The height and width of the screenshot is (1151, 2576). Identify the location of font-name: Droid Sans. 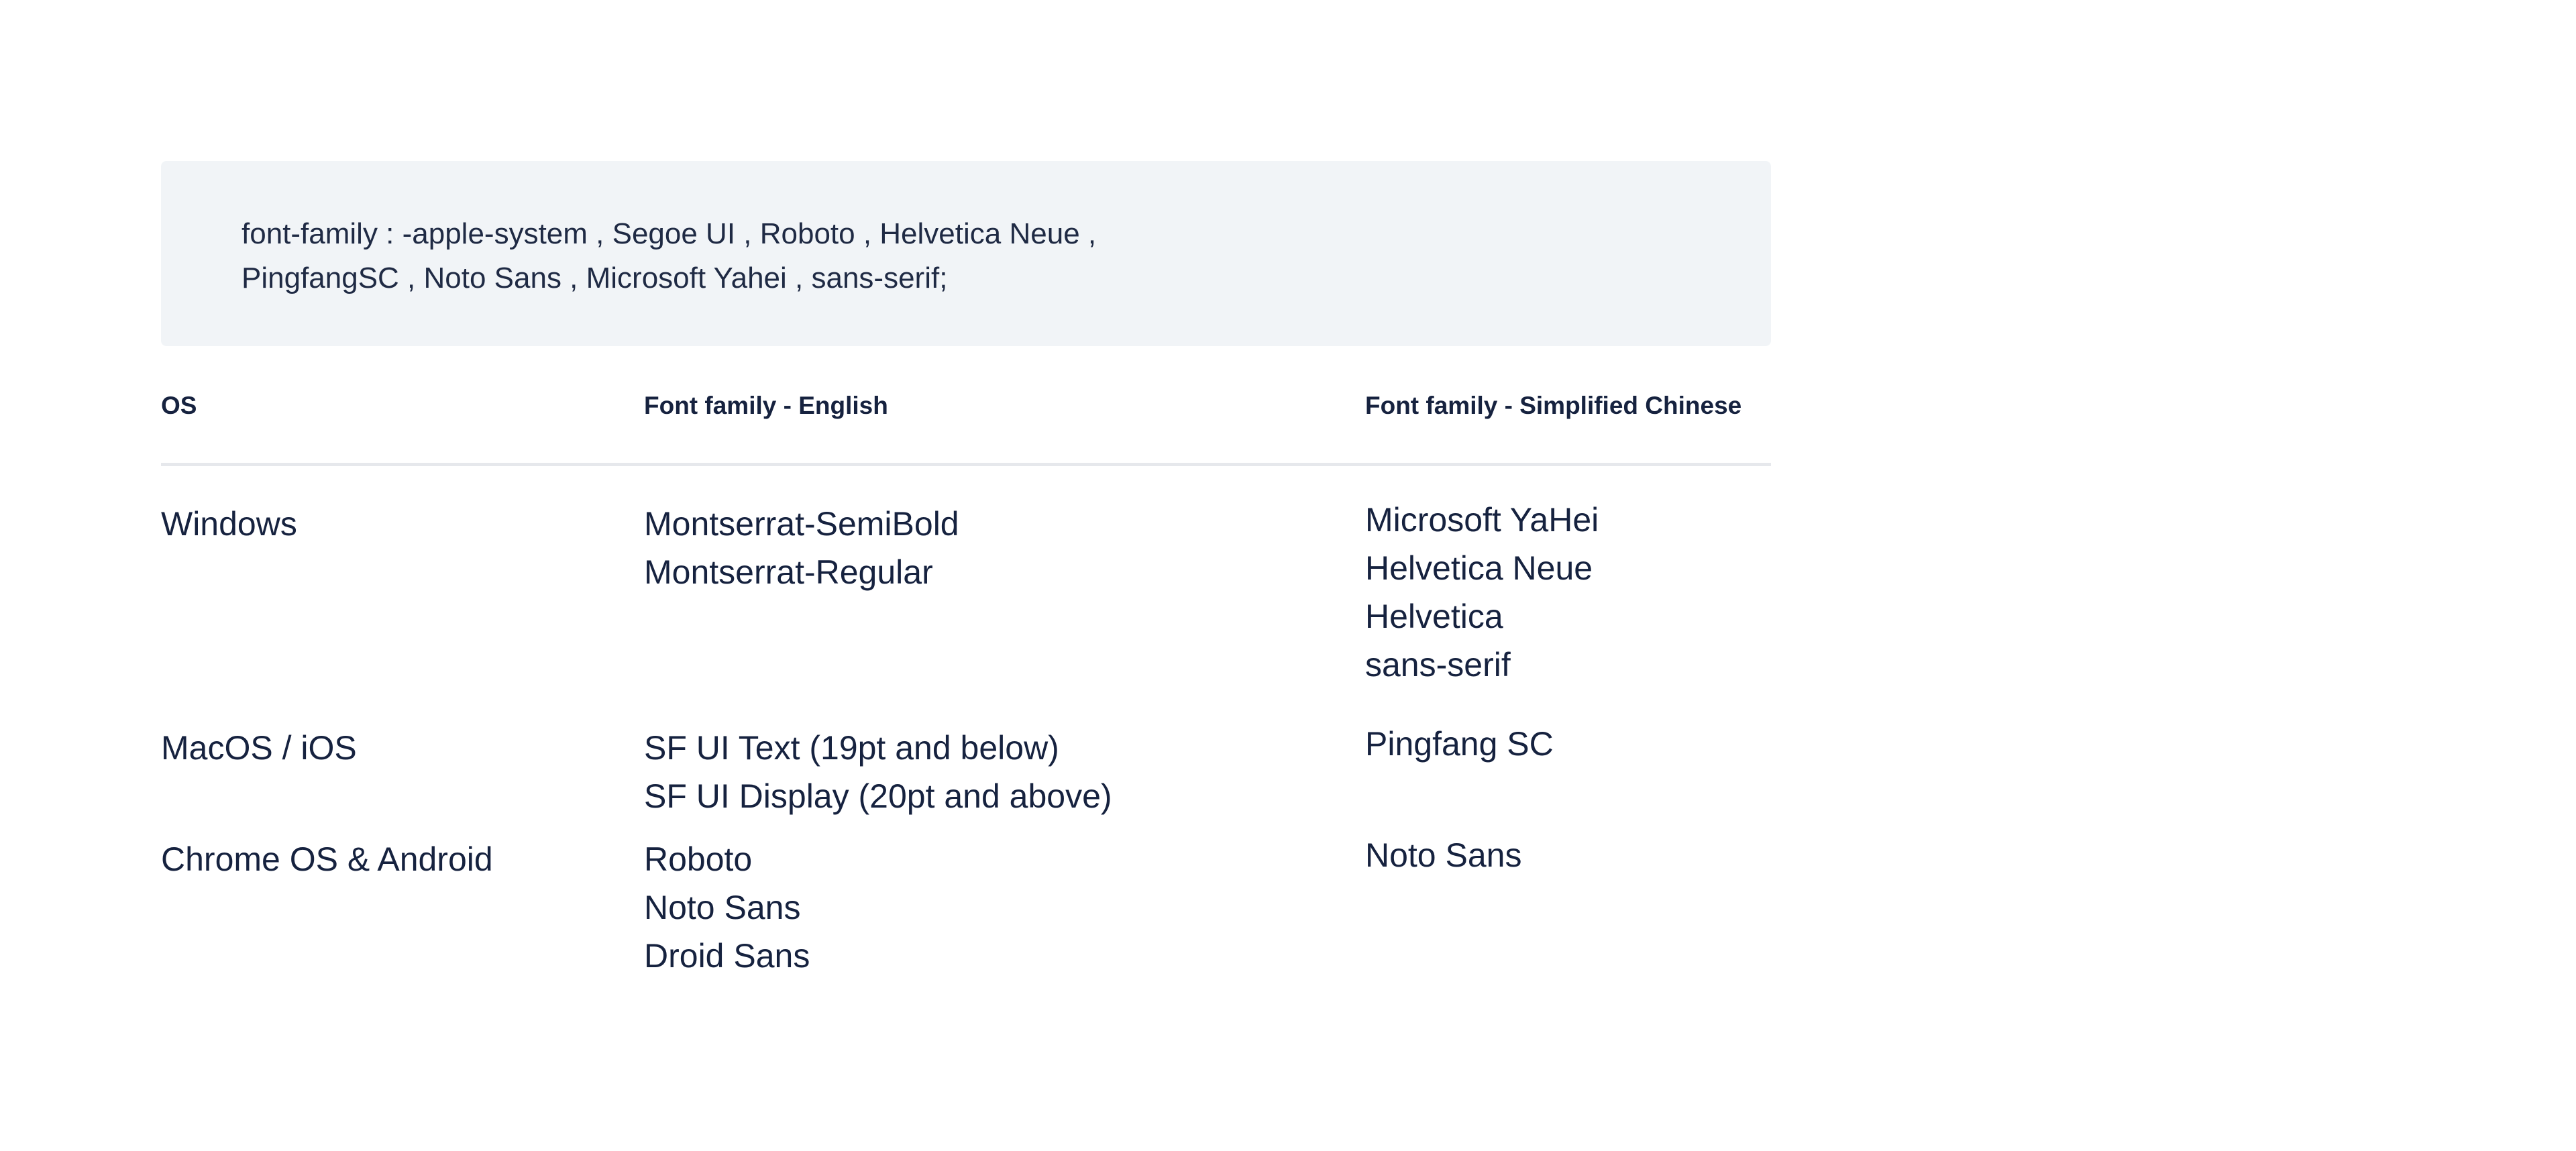
(727, 956).